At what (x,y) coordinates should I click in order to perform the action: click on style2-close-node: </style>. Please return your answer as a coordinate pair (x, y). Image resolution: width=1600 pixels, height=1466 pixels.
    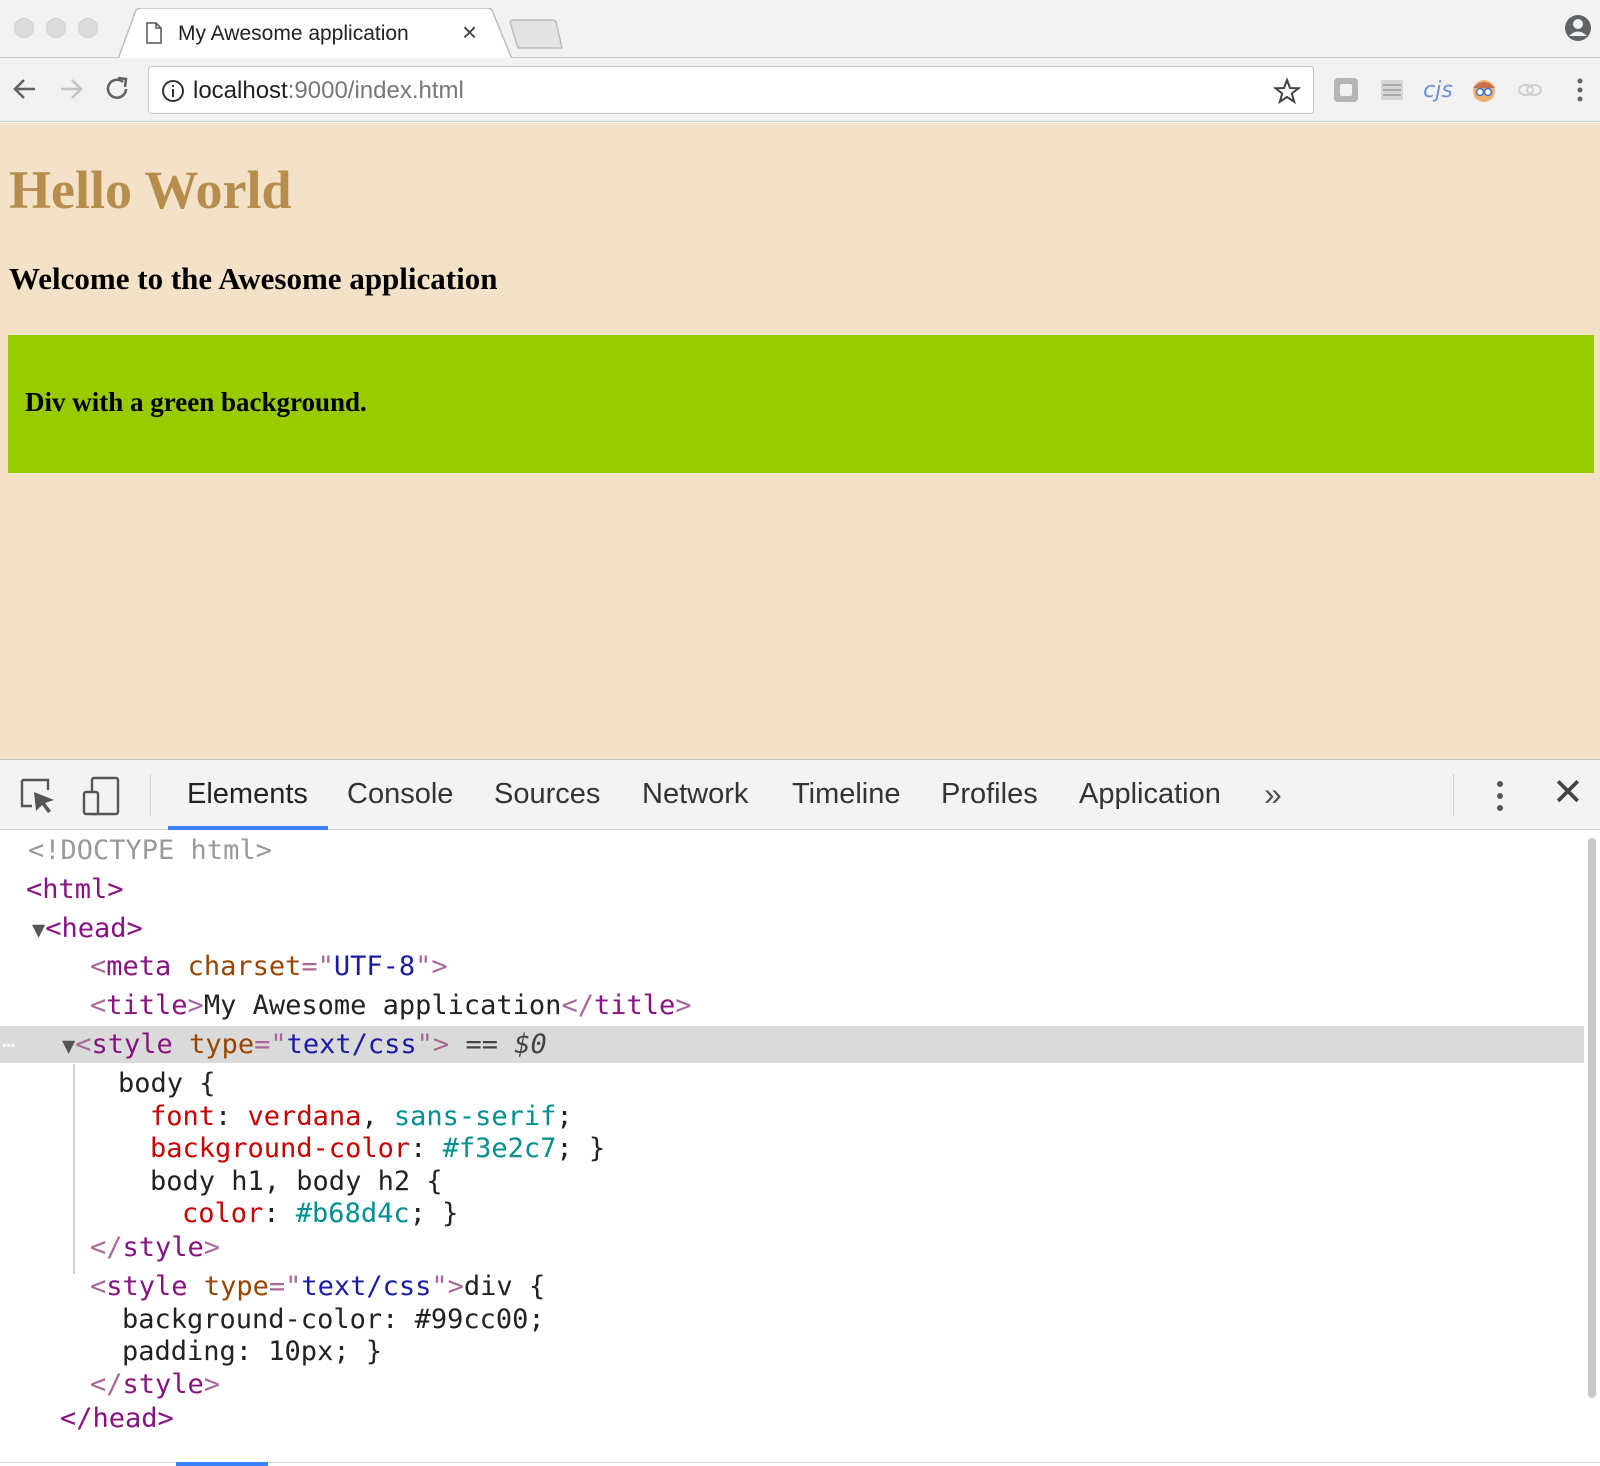
    Looking at the image, I should click on (155, 1385).